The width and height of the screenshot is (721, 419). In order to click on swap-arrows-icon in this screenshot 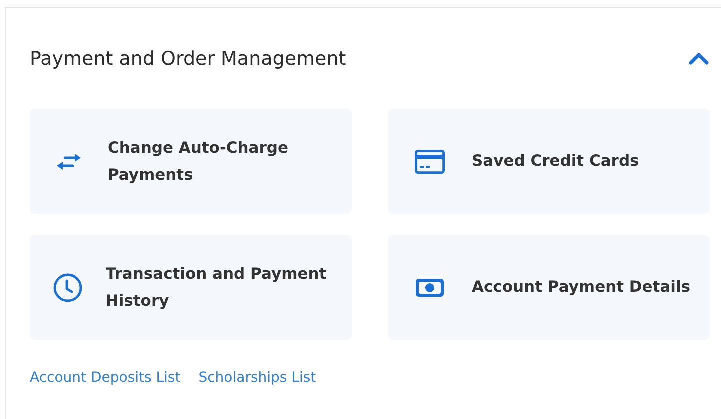, I will do `click(69, 161)`.